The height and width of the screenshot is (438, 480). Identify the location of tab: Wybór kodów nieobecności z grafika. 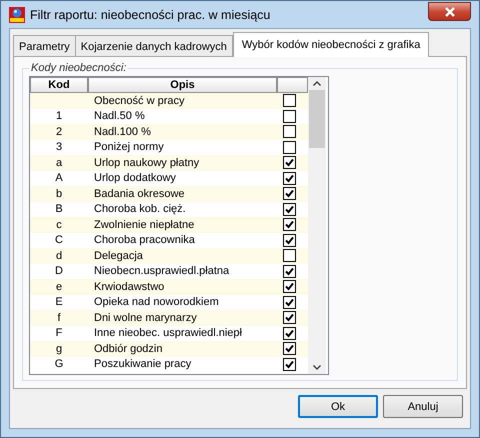
(331, 44).